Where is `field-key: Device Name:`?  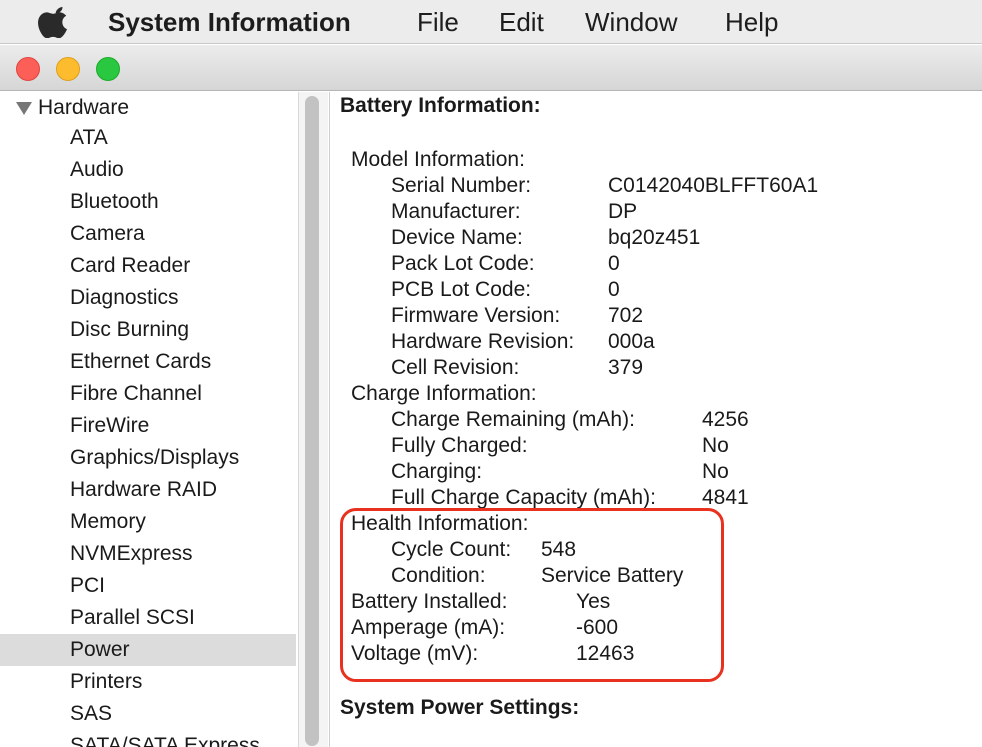 field-key: Device Name: is located at coordinates (457, 237).